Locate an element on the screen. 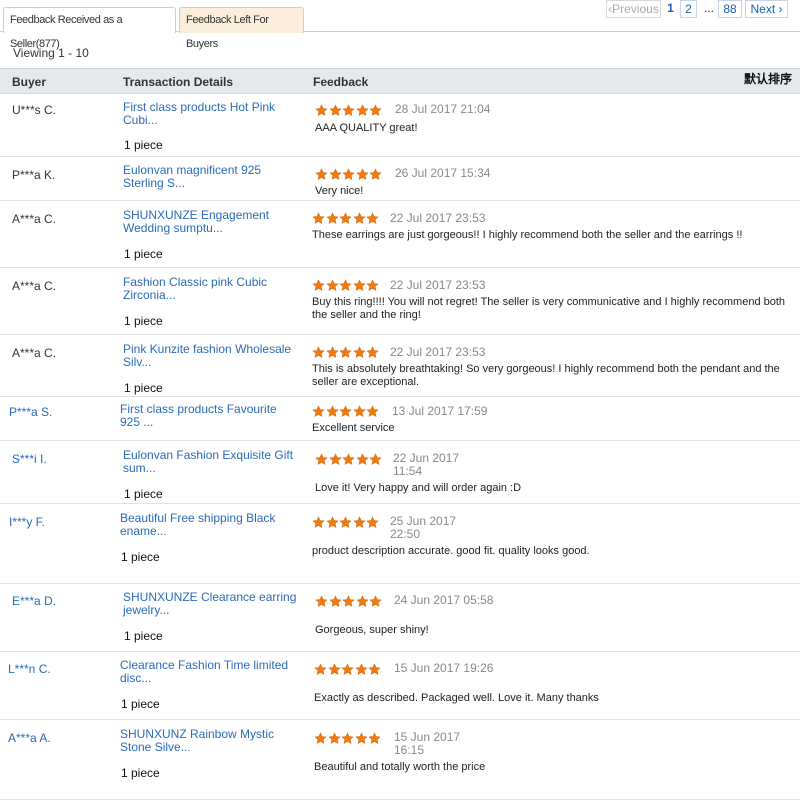 The image size is (800, 800). next-page-button: Next › is located at coordinates (766, 9).